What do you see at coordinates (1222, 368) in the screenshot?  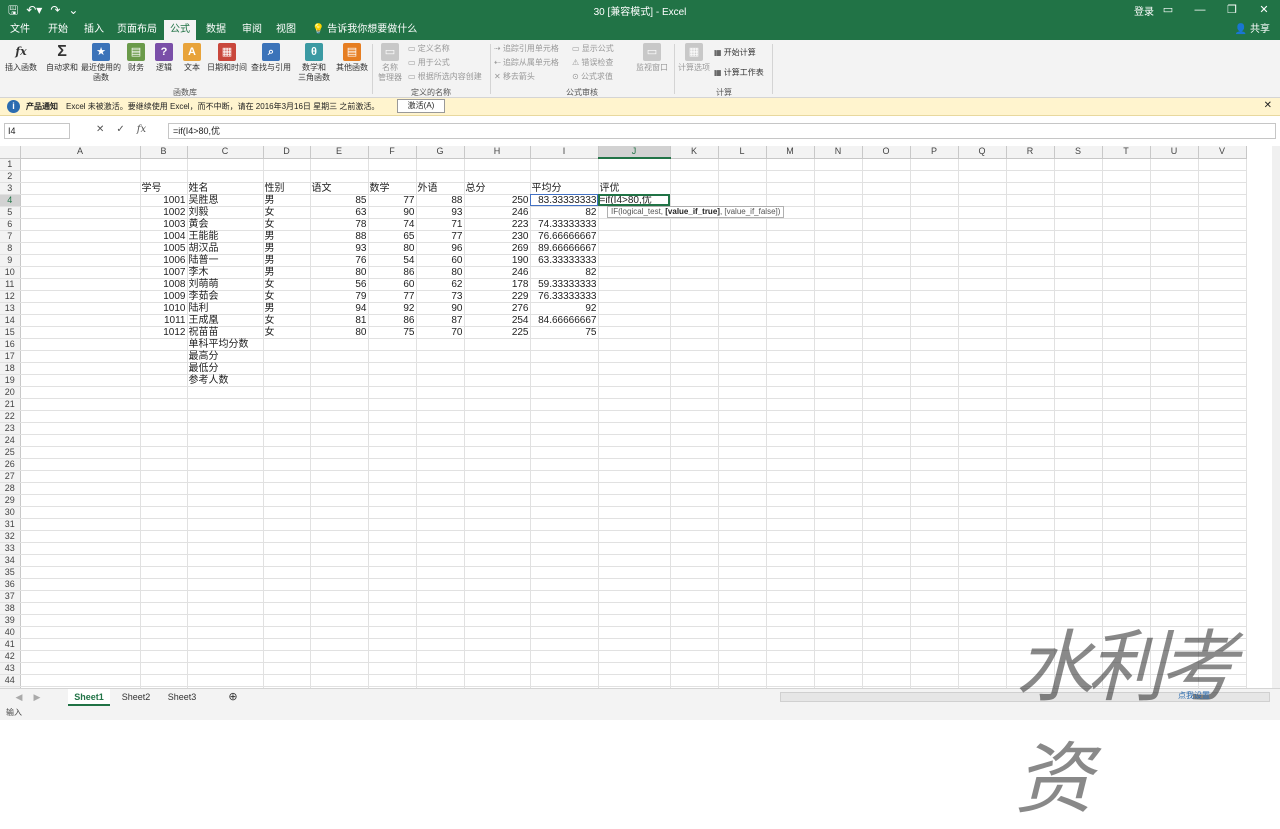 I see `cell-V18` at bounding box center [1222, 368].